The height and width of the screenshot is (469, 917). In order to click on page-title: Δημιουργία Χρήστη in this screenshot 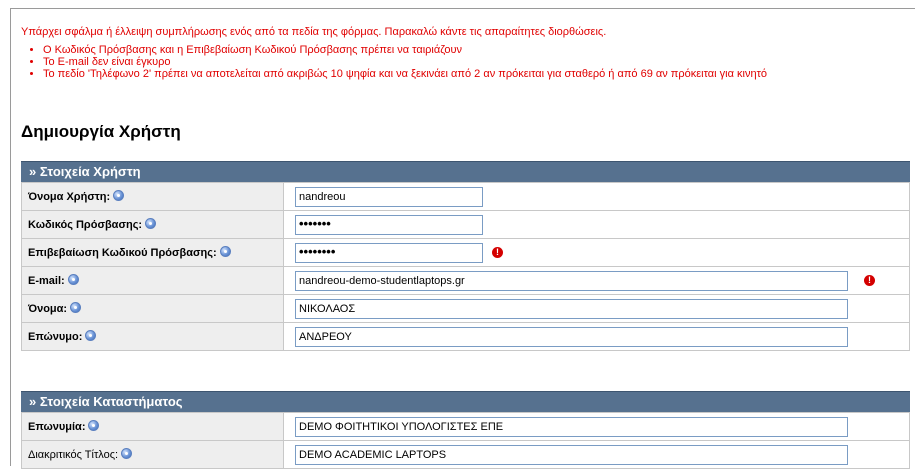, I will do `click(101, 131)`.